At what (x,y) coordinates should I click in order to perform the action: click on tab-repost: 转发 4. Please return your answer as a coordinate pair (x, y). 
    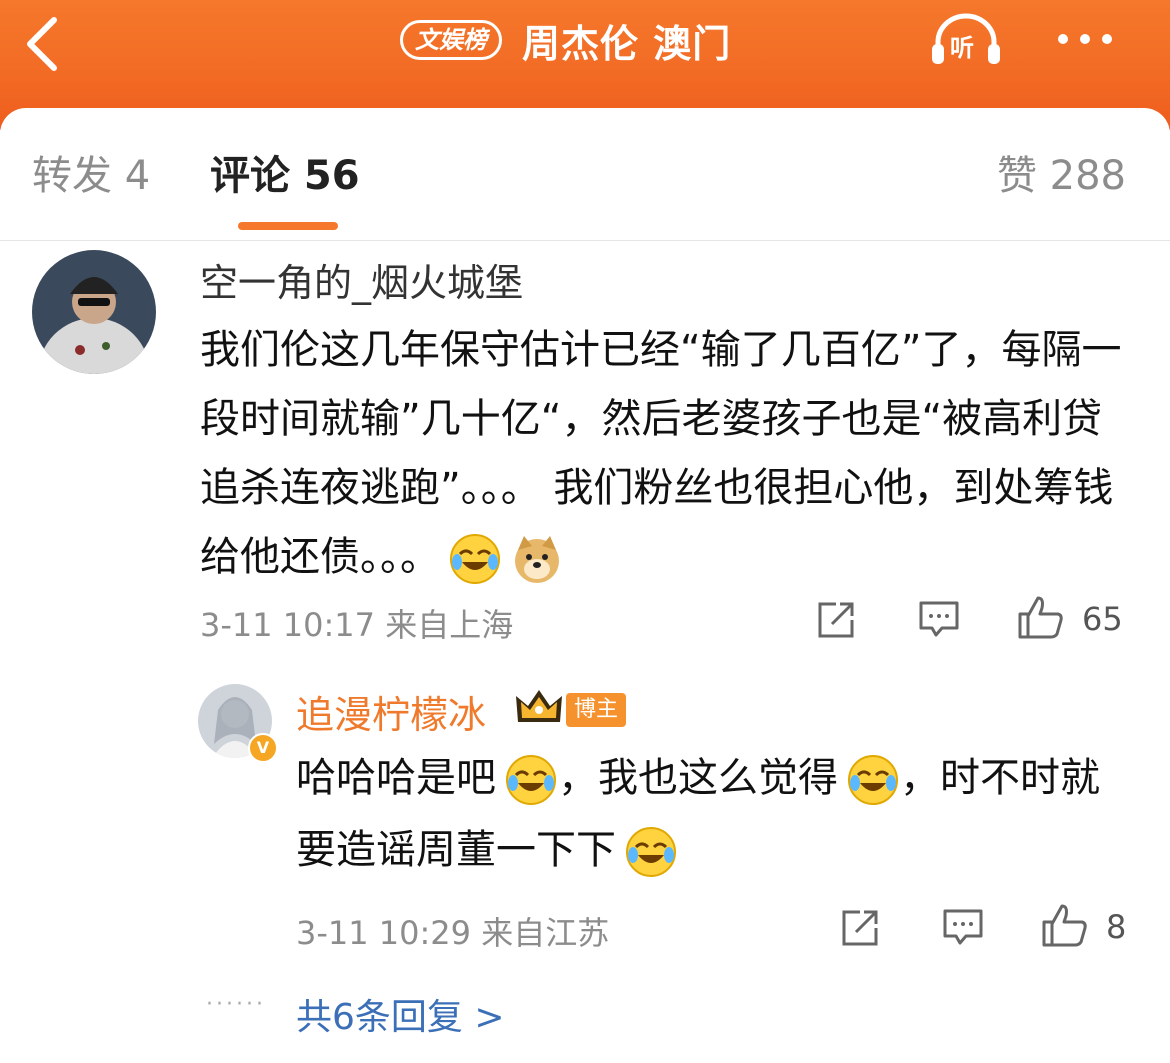
    Looking at the image, I should click on (91, 176).